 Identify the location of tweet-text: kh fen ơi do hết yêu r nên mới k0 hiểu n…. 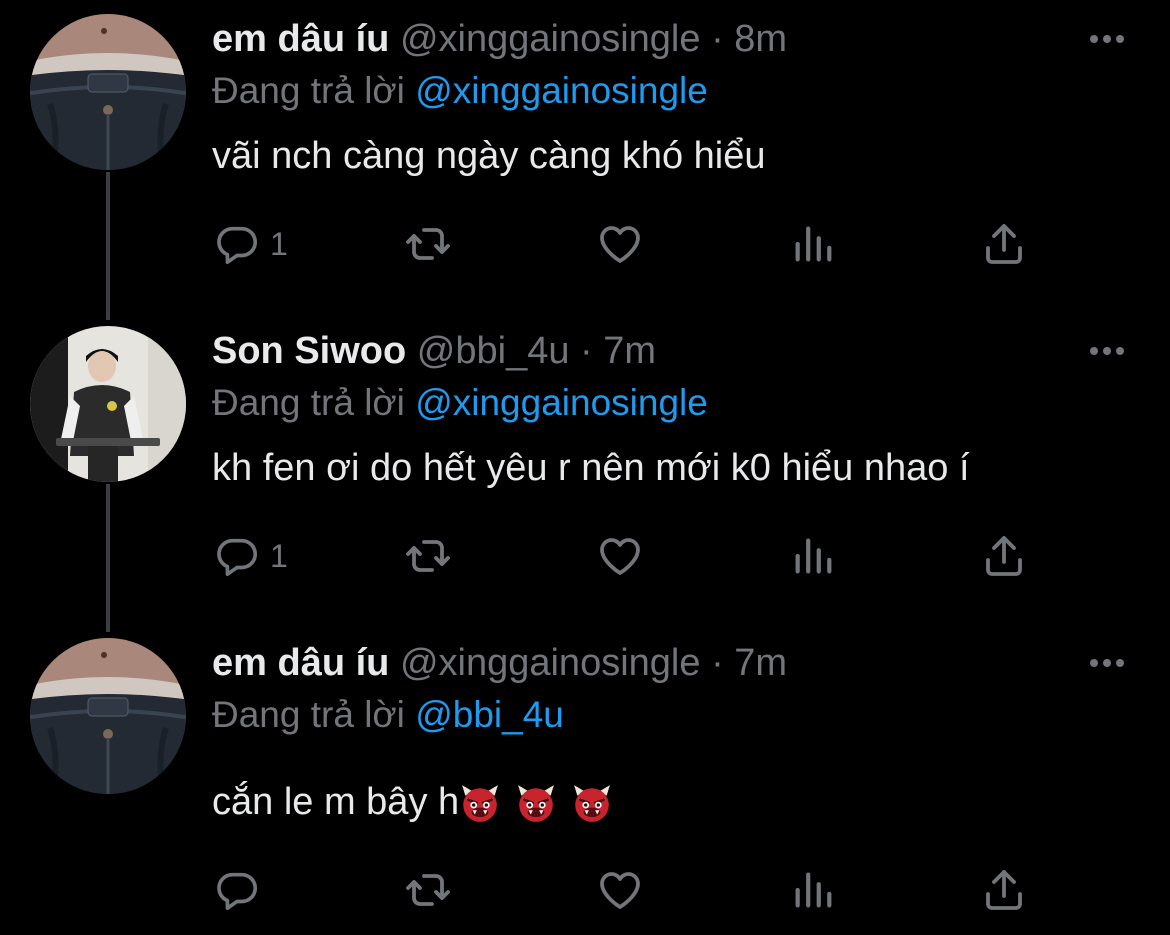
(591, 468).